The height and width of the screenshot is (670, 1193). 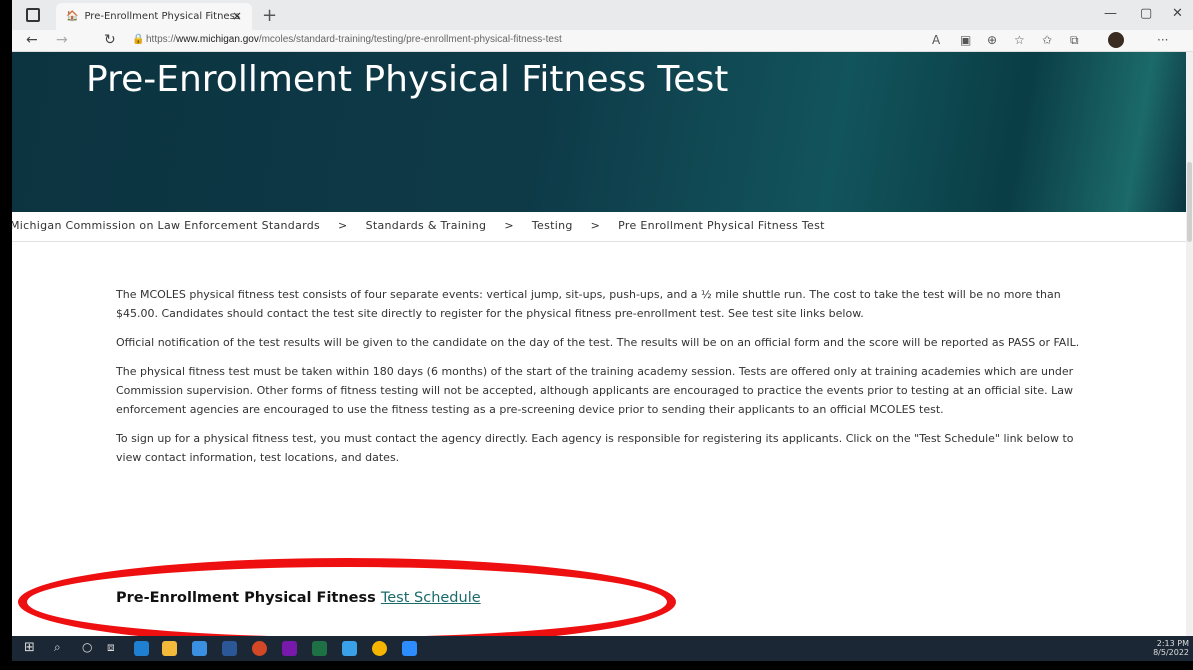 I want to click on clock-time: 2:13 PM, so click(x=1172, y=643).